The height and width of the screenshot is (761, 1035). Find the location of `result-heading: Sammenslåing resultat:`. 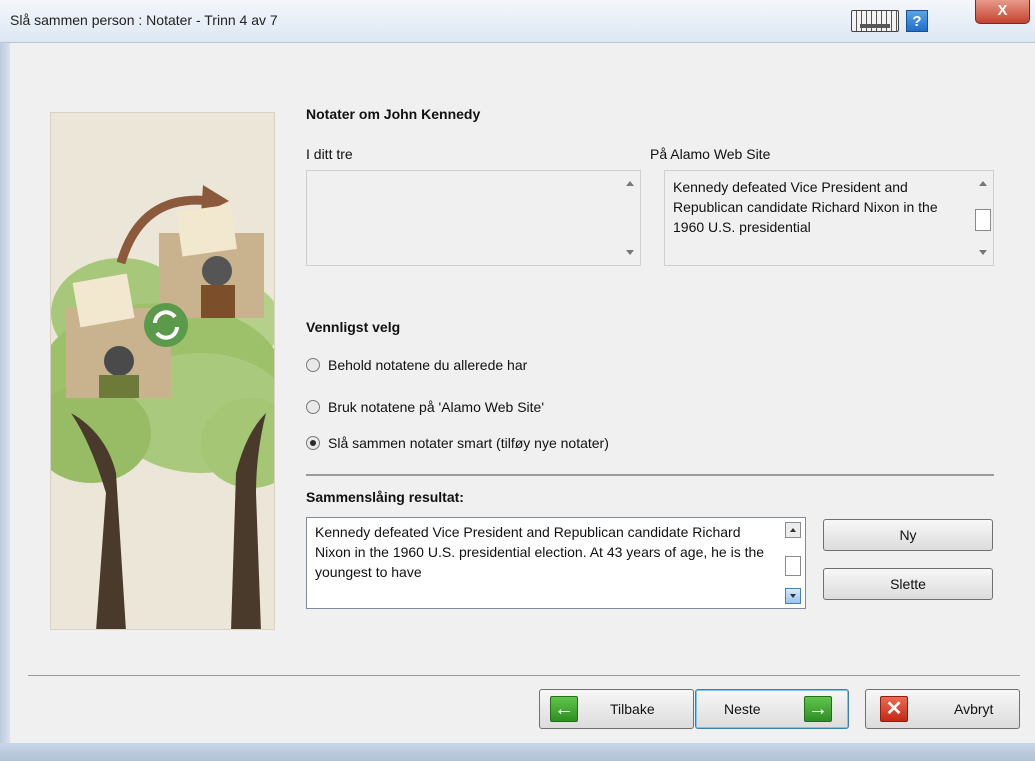

result-heading: Sammenslåing resultat: is located at coordinates (385, 497).